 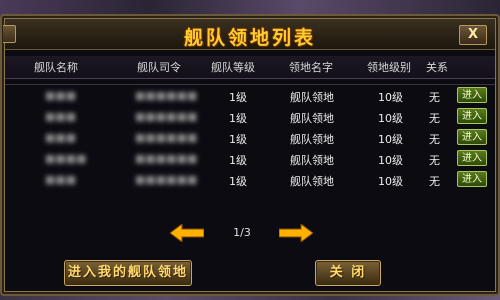 I want to click on col-fleet-name: 舰队名称, so click(x=56, y=67).